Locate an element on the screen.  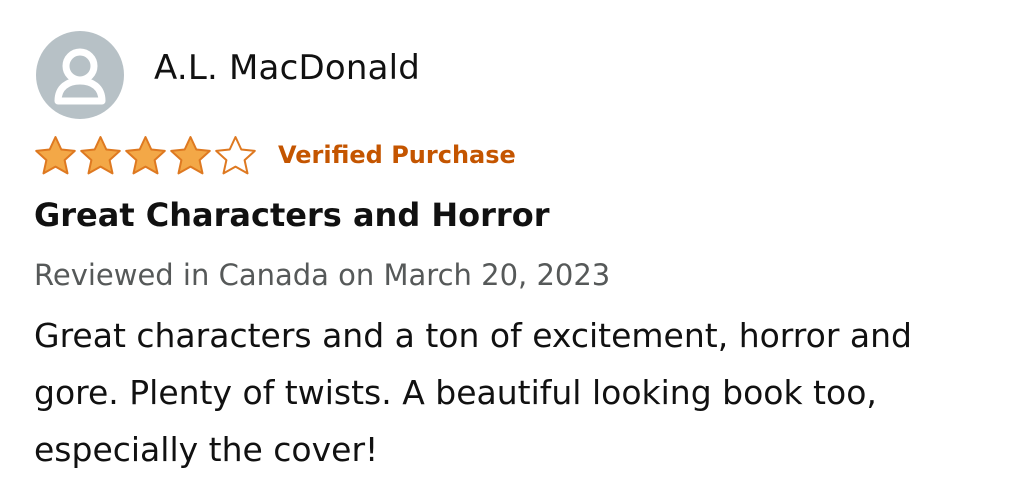
review-title: Great Characters and Horror is located at coordinates (292, 215).